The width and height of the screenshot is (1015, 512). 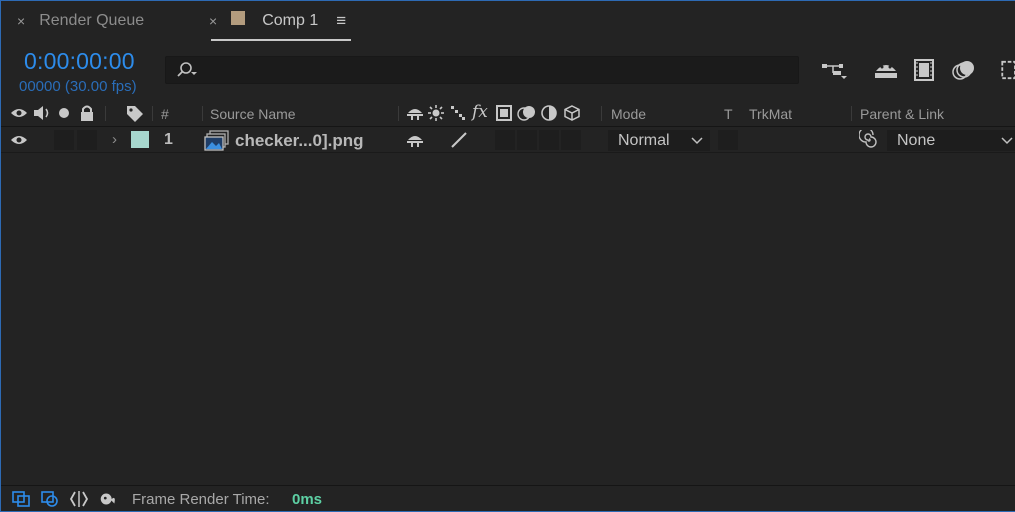 What do you see at coordinates (290, 20) in the screenshot?
I see `tab-label: Comp 1` at bounding box center [290, 20].